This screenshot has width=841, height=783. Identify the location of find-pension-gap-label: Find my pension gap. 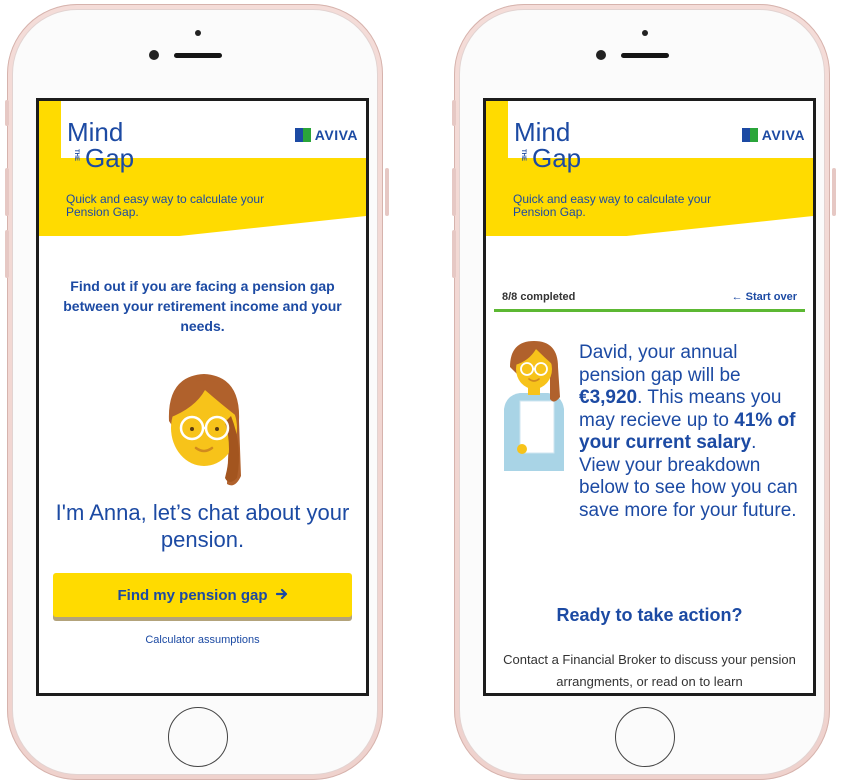
(192, 595).